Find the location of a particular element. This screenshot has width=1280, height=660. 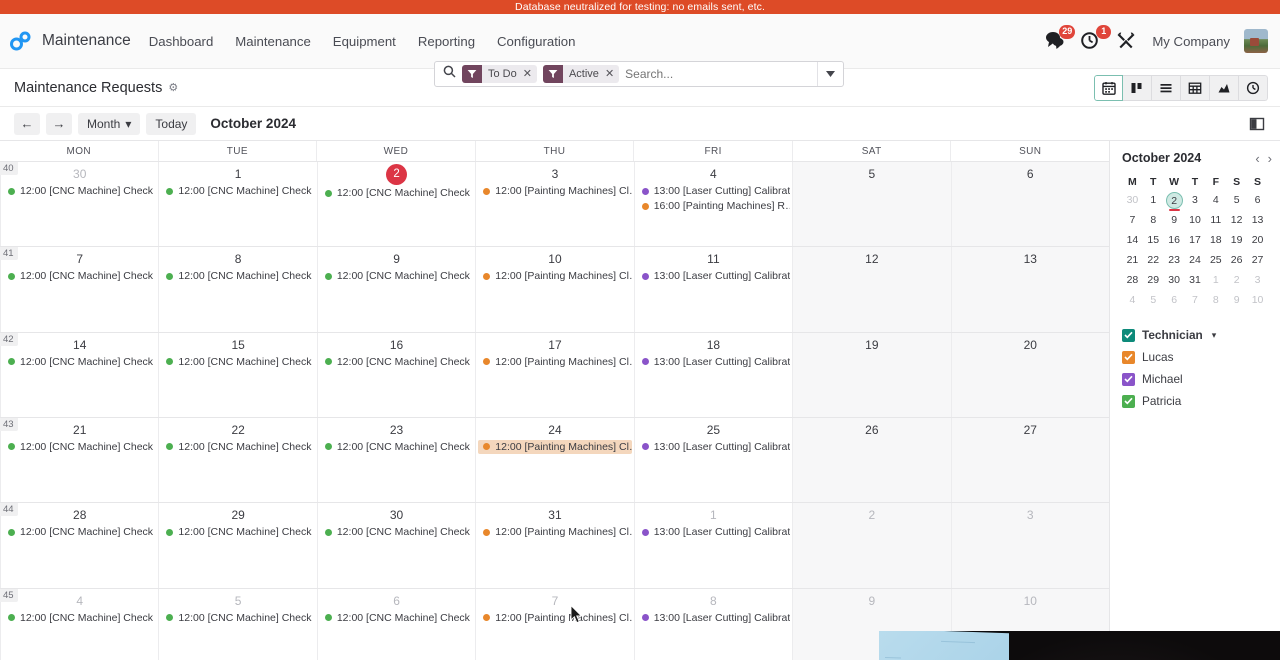

day-cell: 26 is located at coordinates (871, 460).